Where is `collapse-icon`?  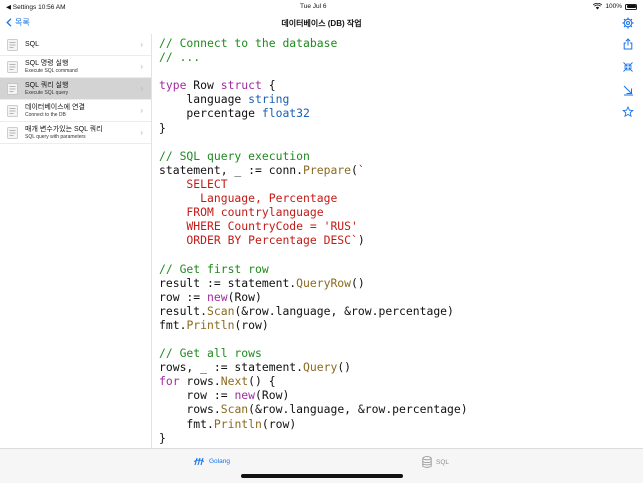 collapse-icon is located at coordinates (628, 67).